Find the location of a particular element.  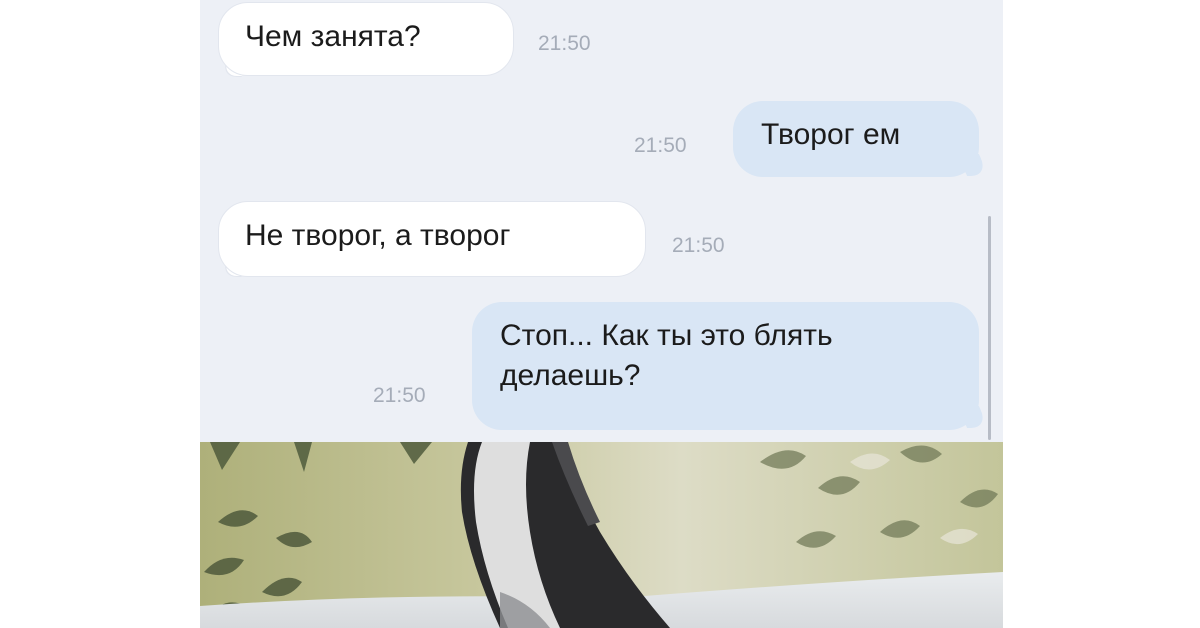

message-bubble-outgoing: Творог ем is located at coordinates (856, 139).